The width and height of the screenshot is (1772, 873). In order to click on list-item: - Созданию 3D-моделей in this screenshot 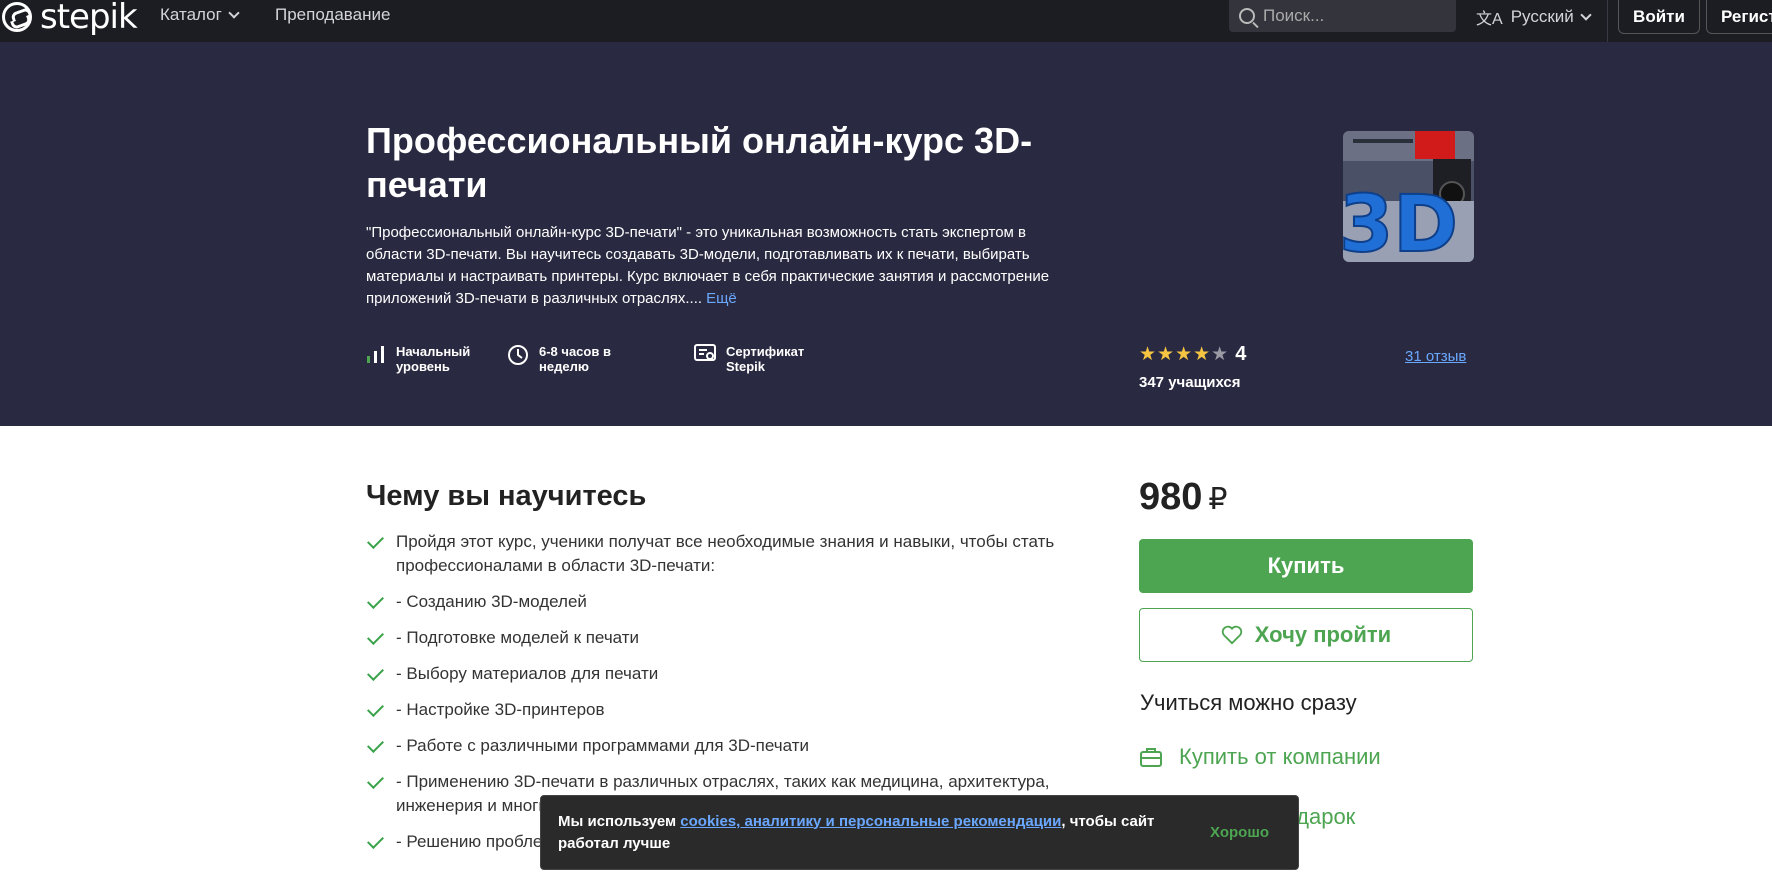, I will do `click(716, 602)`.